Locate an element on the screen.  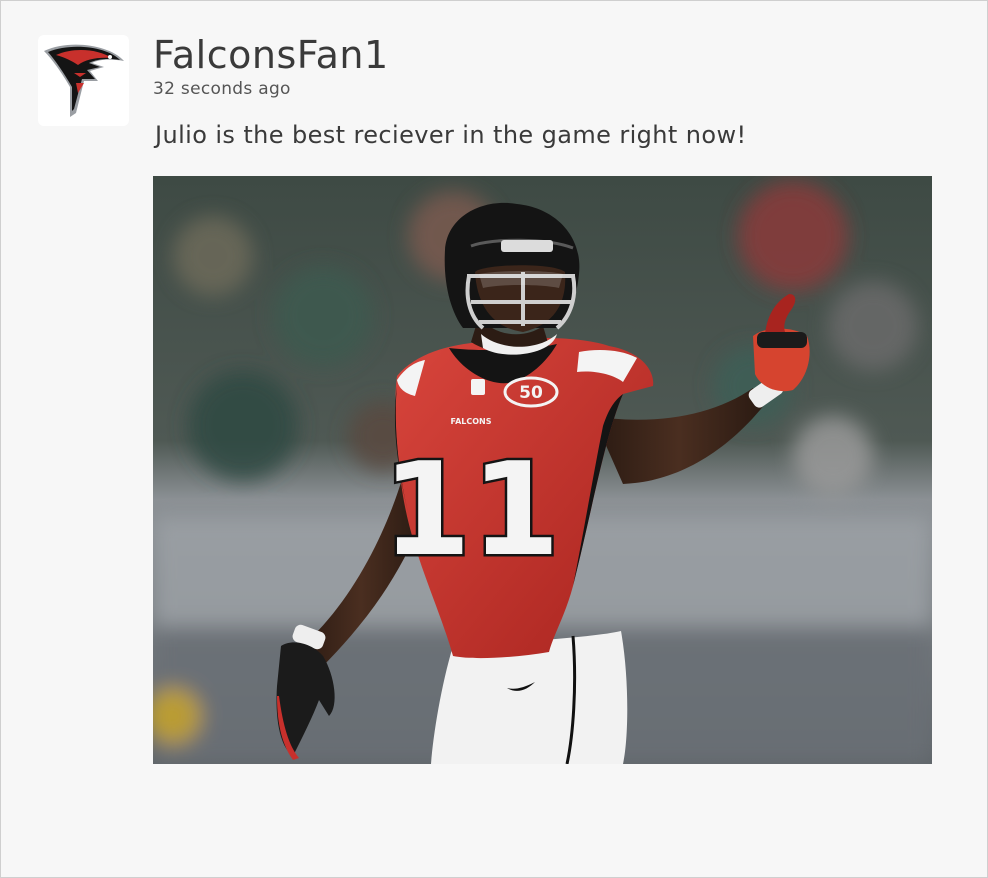
avatar is located at coordinates (83, 80).